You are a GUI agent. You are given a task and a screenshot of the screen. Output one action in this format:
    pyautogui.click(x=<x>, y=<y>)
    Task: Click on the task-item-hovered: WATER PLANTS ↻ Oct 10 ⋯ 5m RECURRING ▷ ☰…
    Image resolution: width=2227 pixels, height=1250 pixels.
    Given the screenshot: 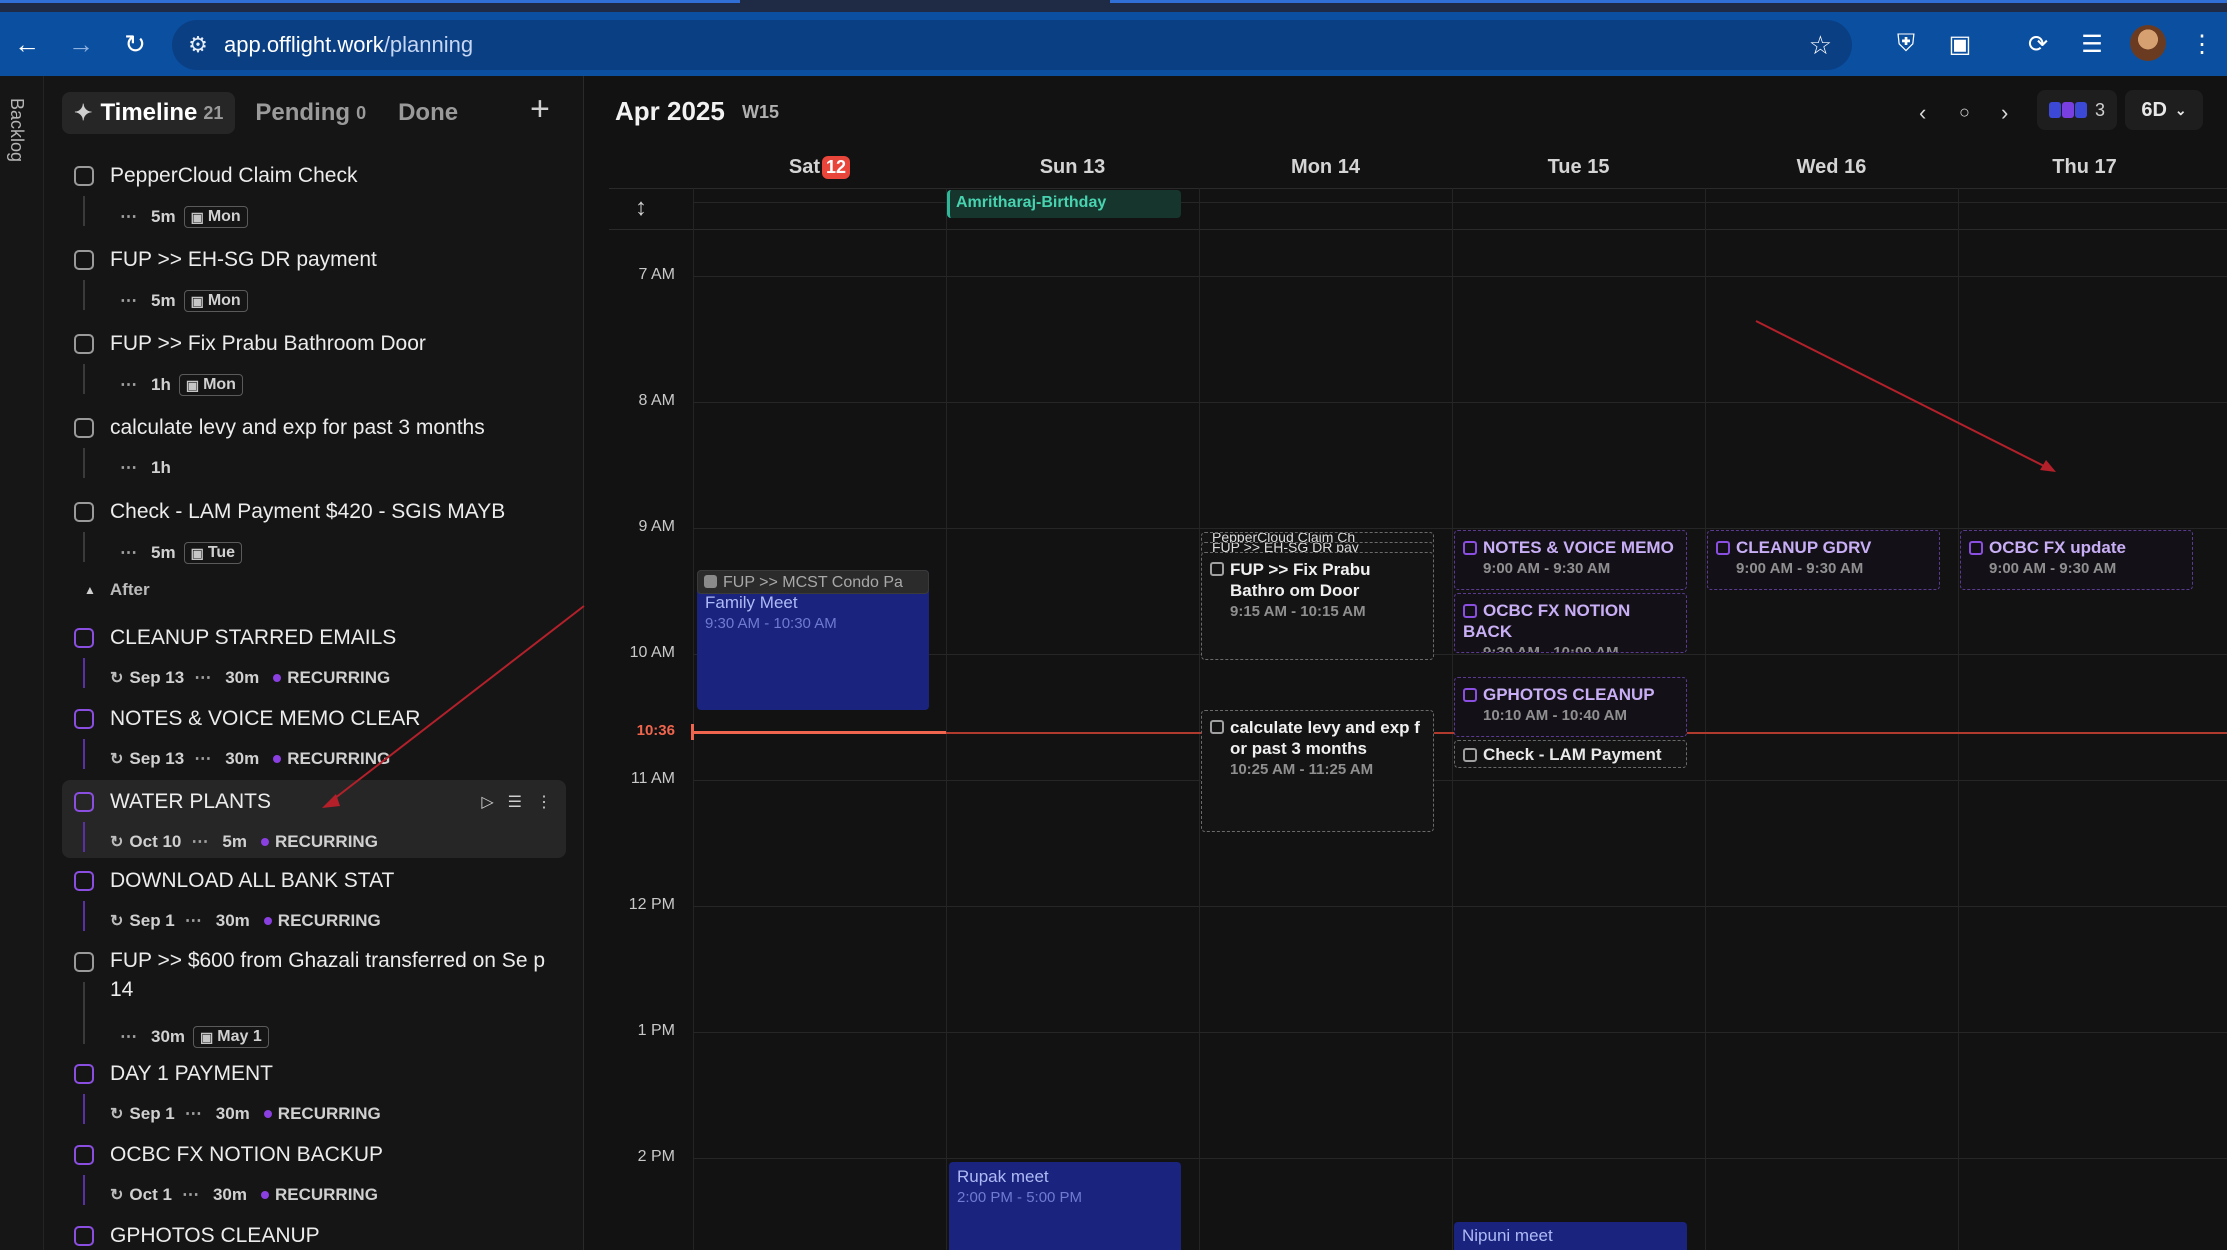 What is the action you would take?
    pyautogui.click(x=314, y=819)
    